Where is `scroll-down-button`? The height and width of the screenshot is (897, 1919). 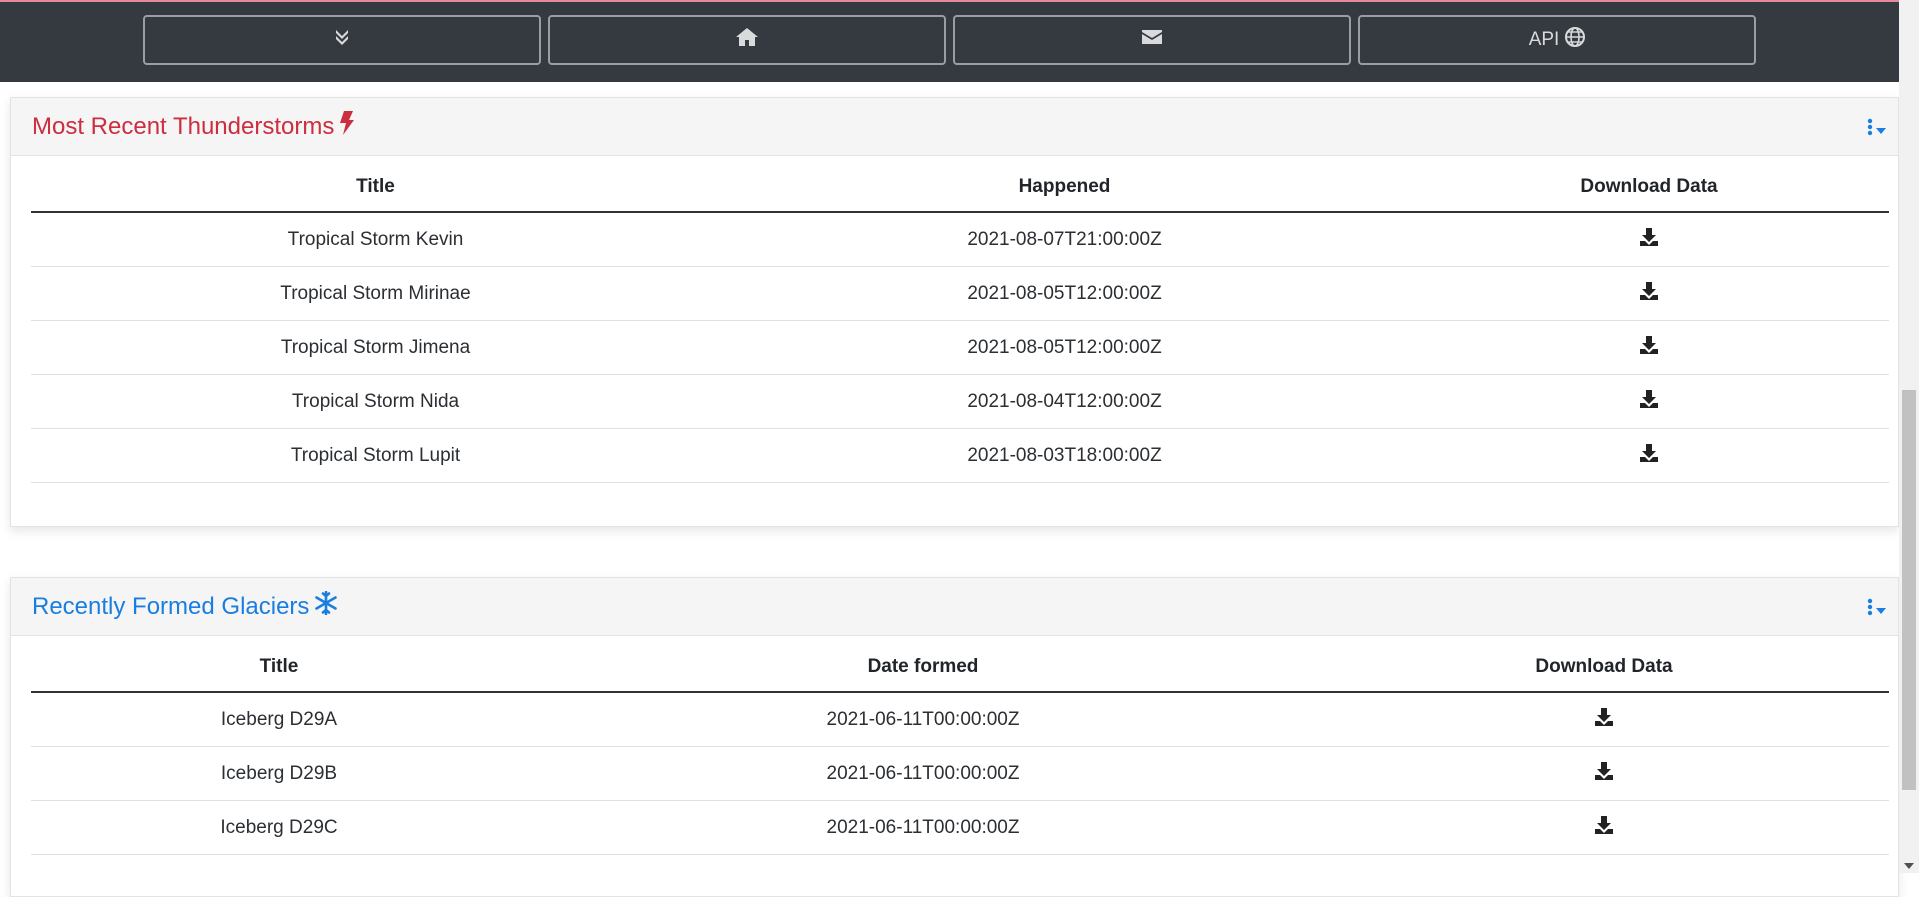 scroll-down-button is located at coordinates (342, 40).